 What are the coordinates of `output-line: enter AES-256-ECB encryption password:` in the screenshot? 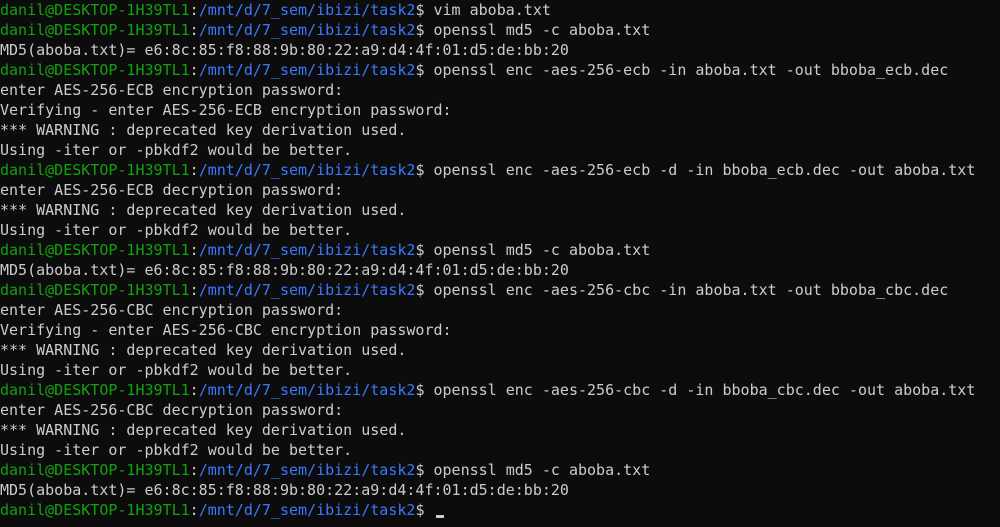 It's located at (172, 90).